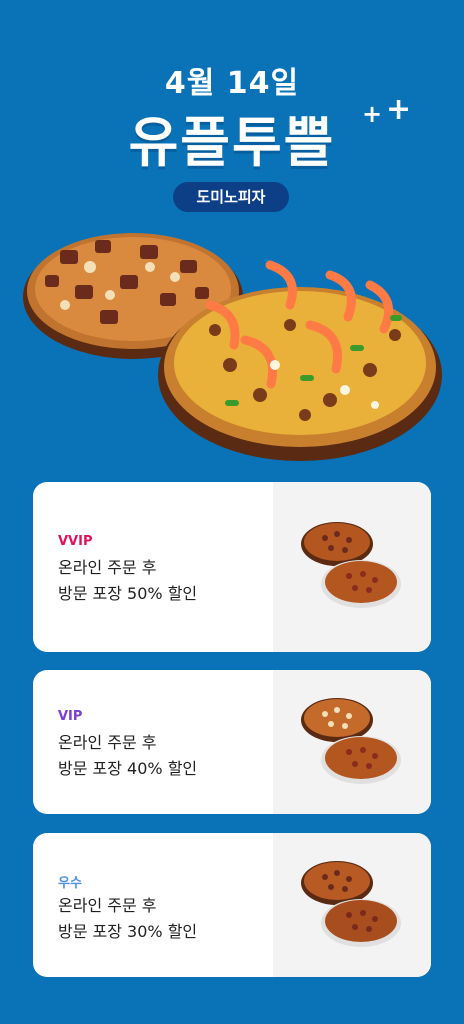  What do you see at coordinates (70, 883) in the screenshot?
I see `tier-label: 우수` at bounding box center [70, 883].